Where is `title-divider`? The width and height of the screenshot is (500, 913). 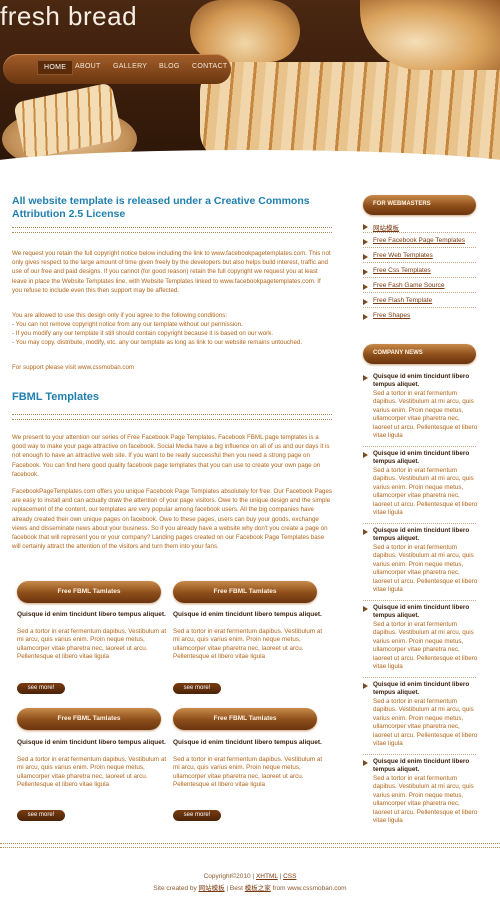 title-divider is located at coordinates (172, 230).